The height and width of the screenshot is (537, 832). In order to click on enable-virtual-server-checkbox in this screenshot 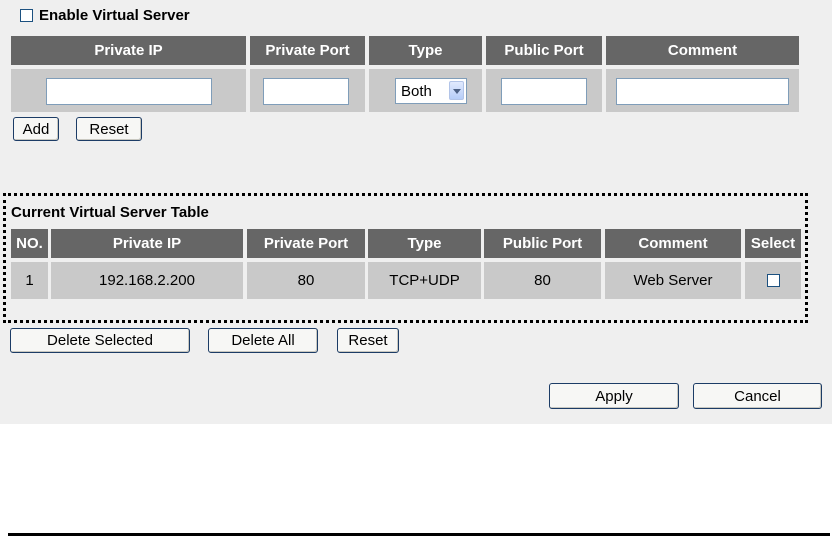, I will do `click(26, 15)`.